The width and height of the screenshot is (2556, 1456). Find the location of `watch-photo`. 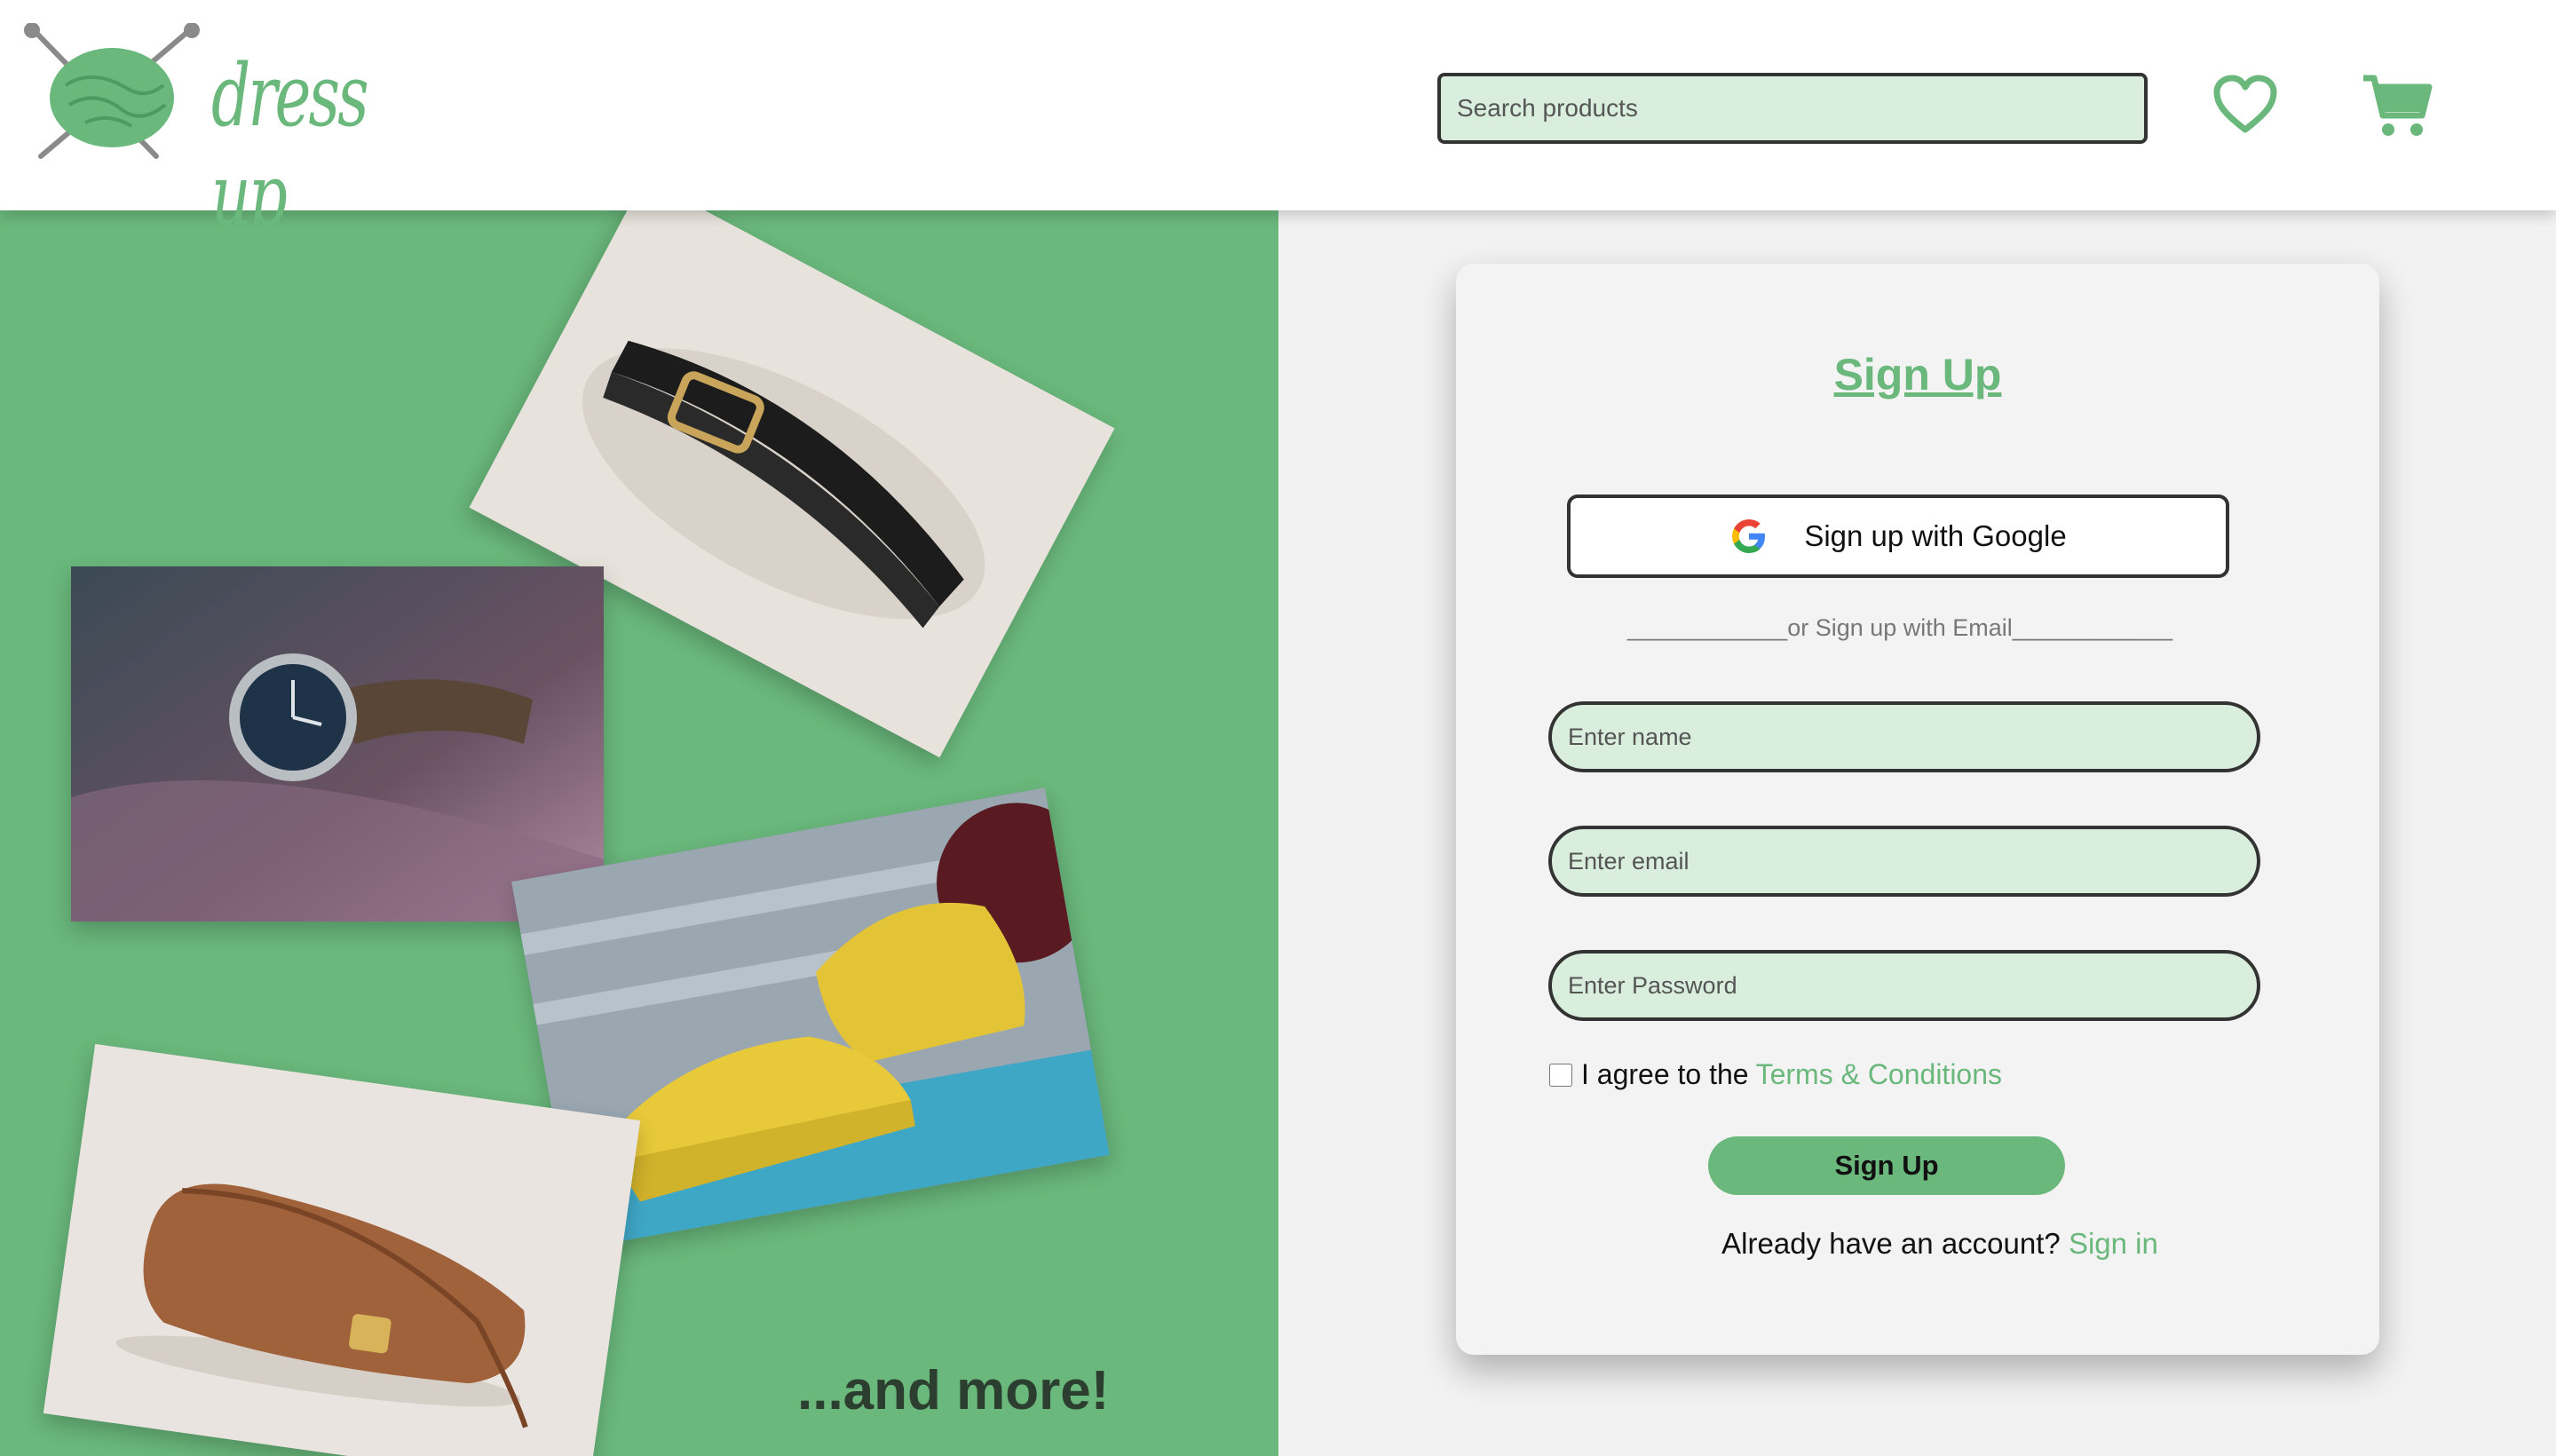

watch-photo is located at coordinates (338, 744).